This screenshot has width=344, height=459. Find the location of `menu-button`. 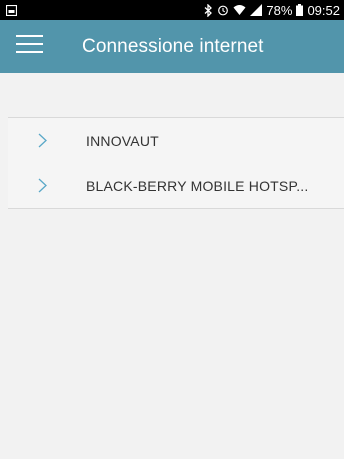

menu-button is located at coordinates (29, 46).